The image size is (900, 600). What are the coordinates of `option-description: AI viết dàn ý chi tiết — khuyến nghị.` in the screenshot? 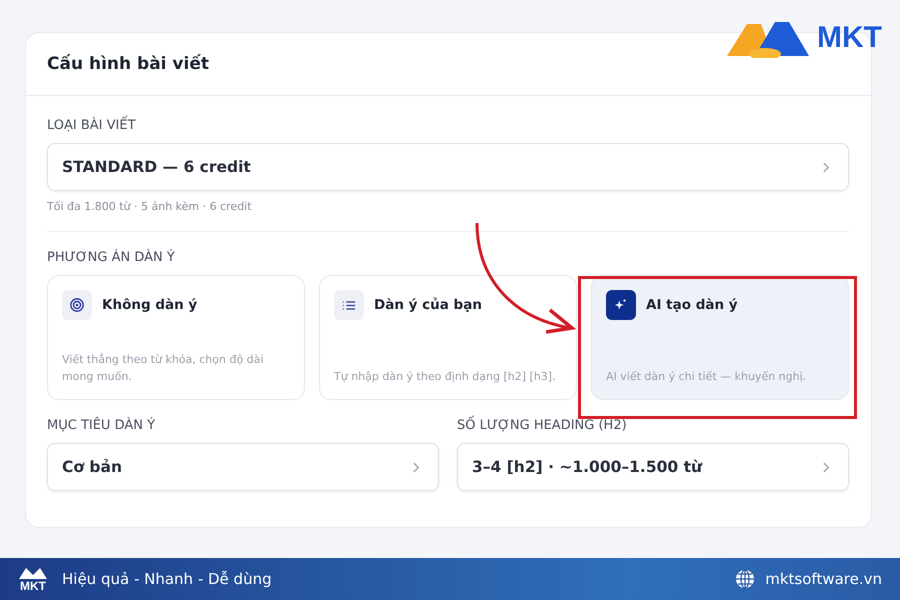 It's located at (707, 377).